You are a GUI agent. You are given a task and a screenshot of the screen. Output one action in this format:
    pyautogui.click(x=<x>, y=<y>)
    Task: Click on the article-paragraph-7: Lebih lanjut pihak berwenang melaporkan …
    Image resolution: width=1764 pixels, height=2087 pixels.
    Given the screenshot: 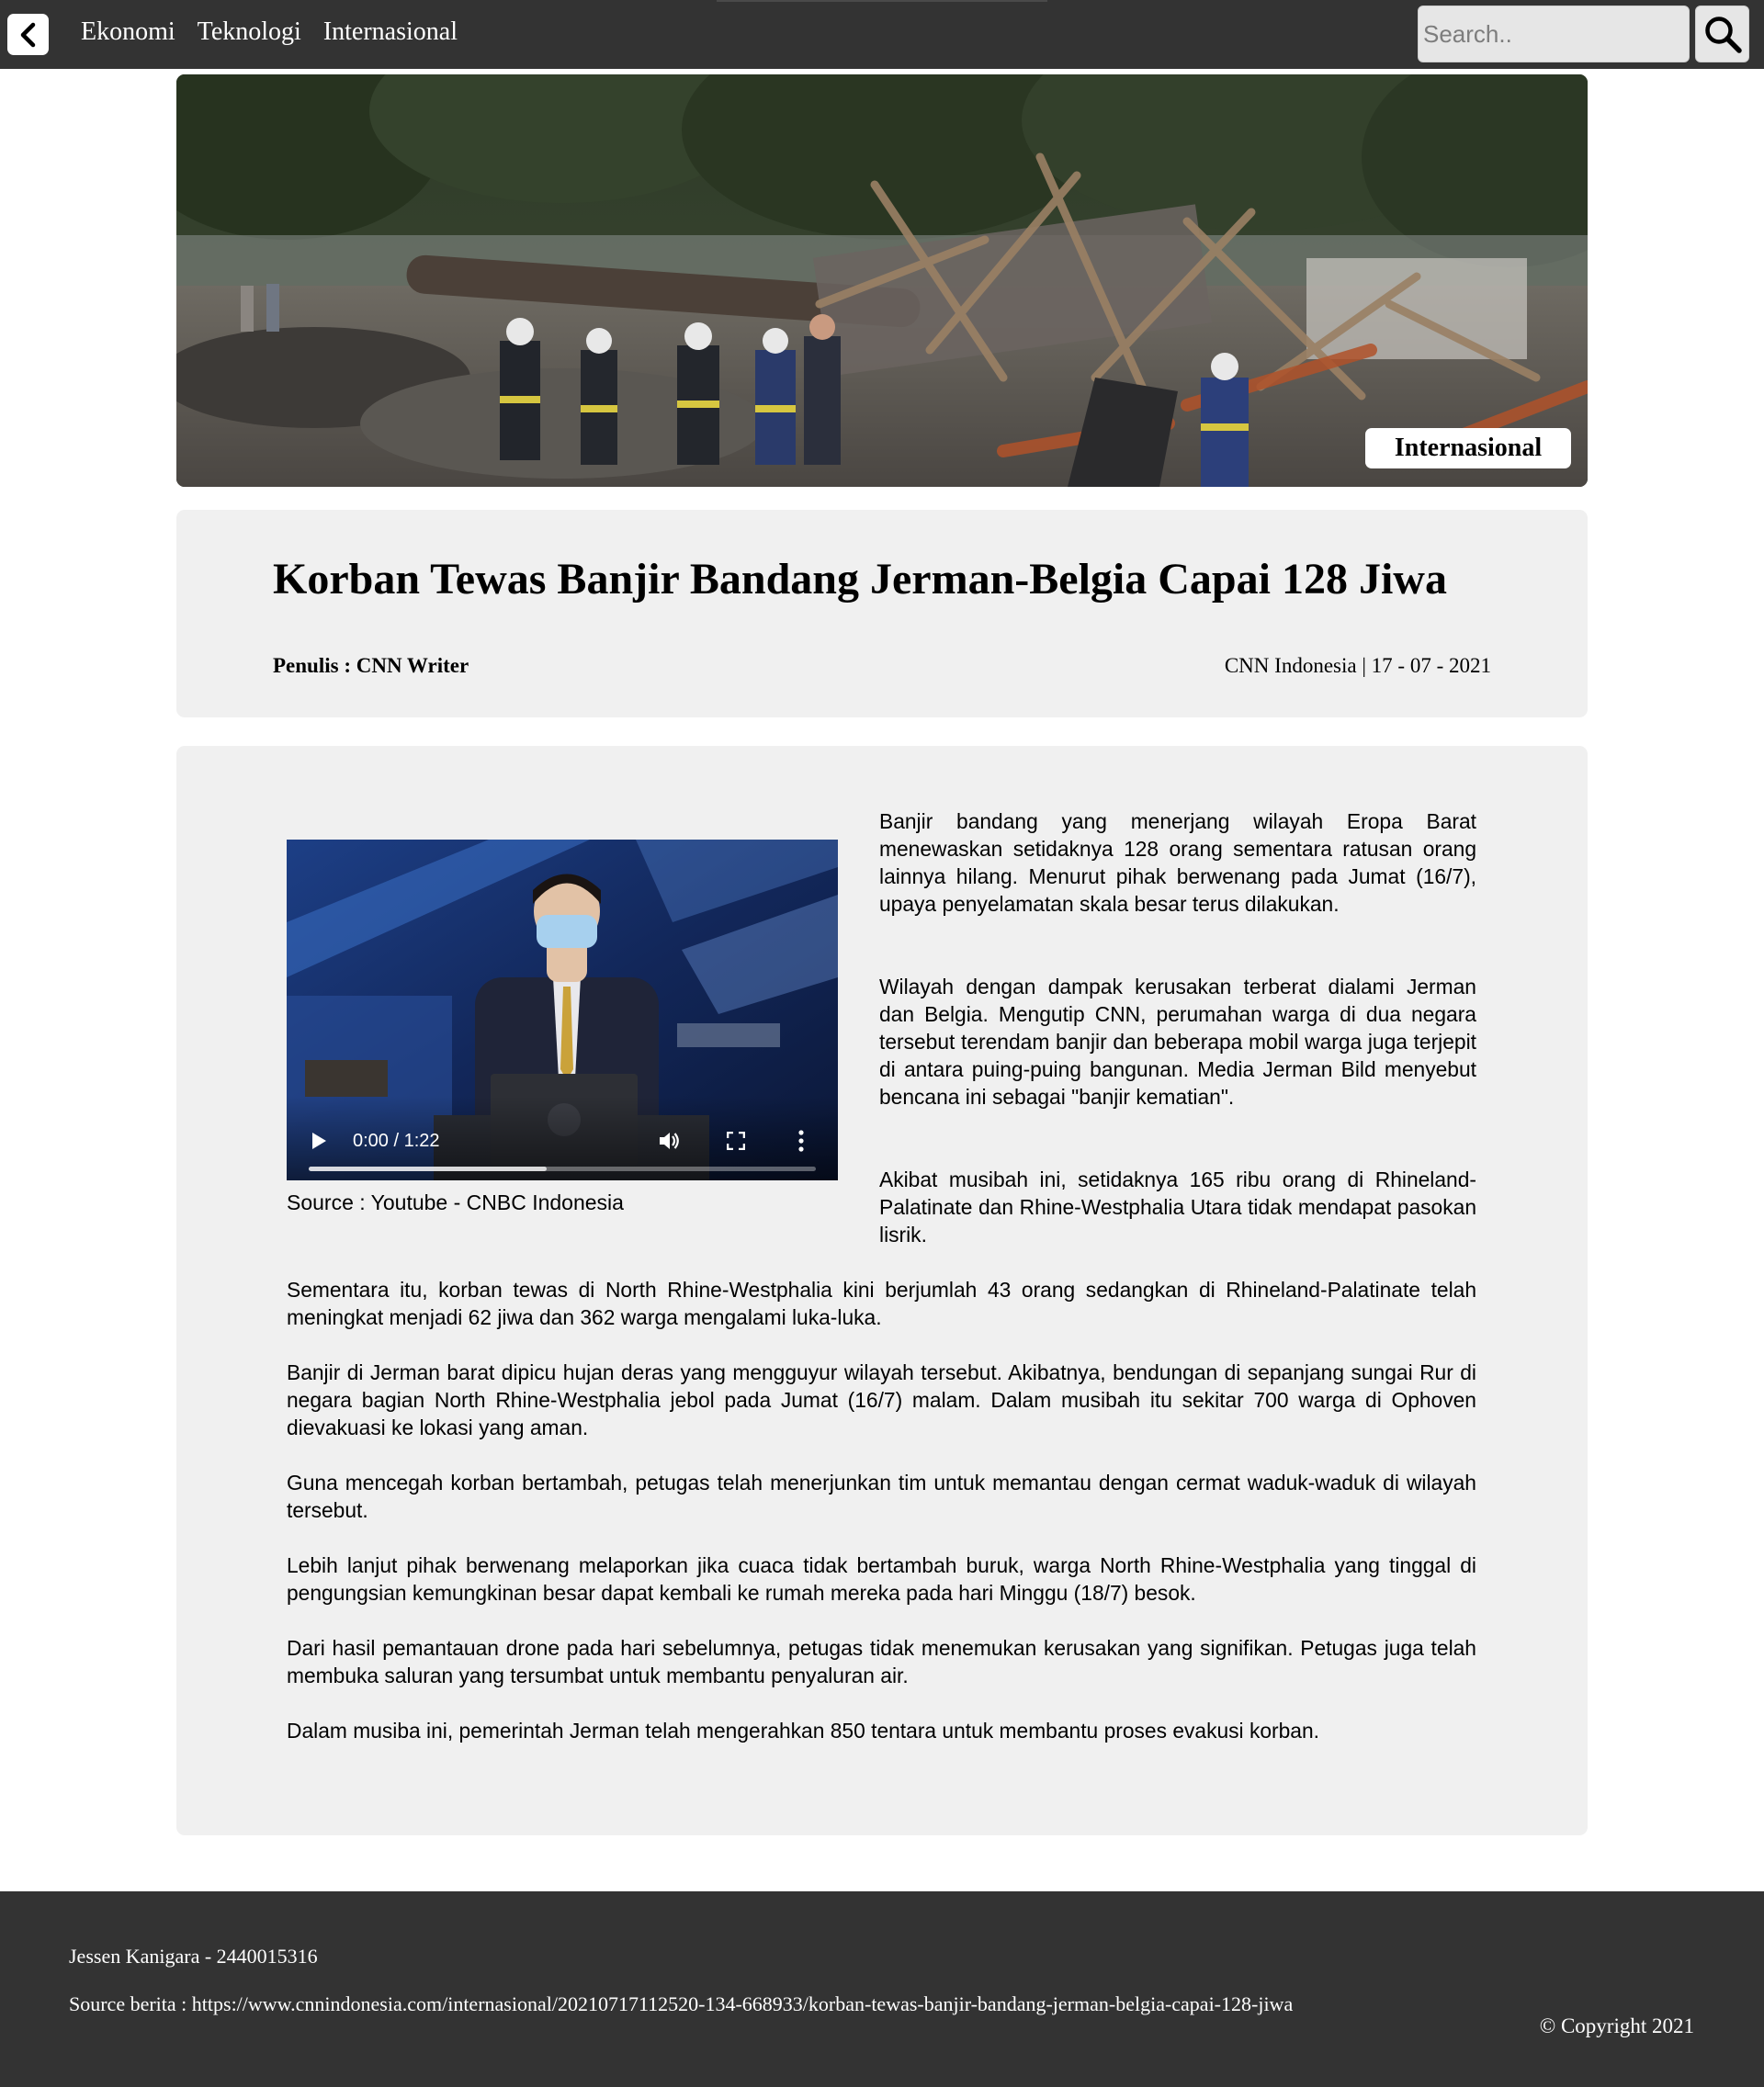 What is the action you would take?
    pyautogui.click(x=882, y=1579)
    